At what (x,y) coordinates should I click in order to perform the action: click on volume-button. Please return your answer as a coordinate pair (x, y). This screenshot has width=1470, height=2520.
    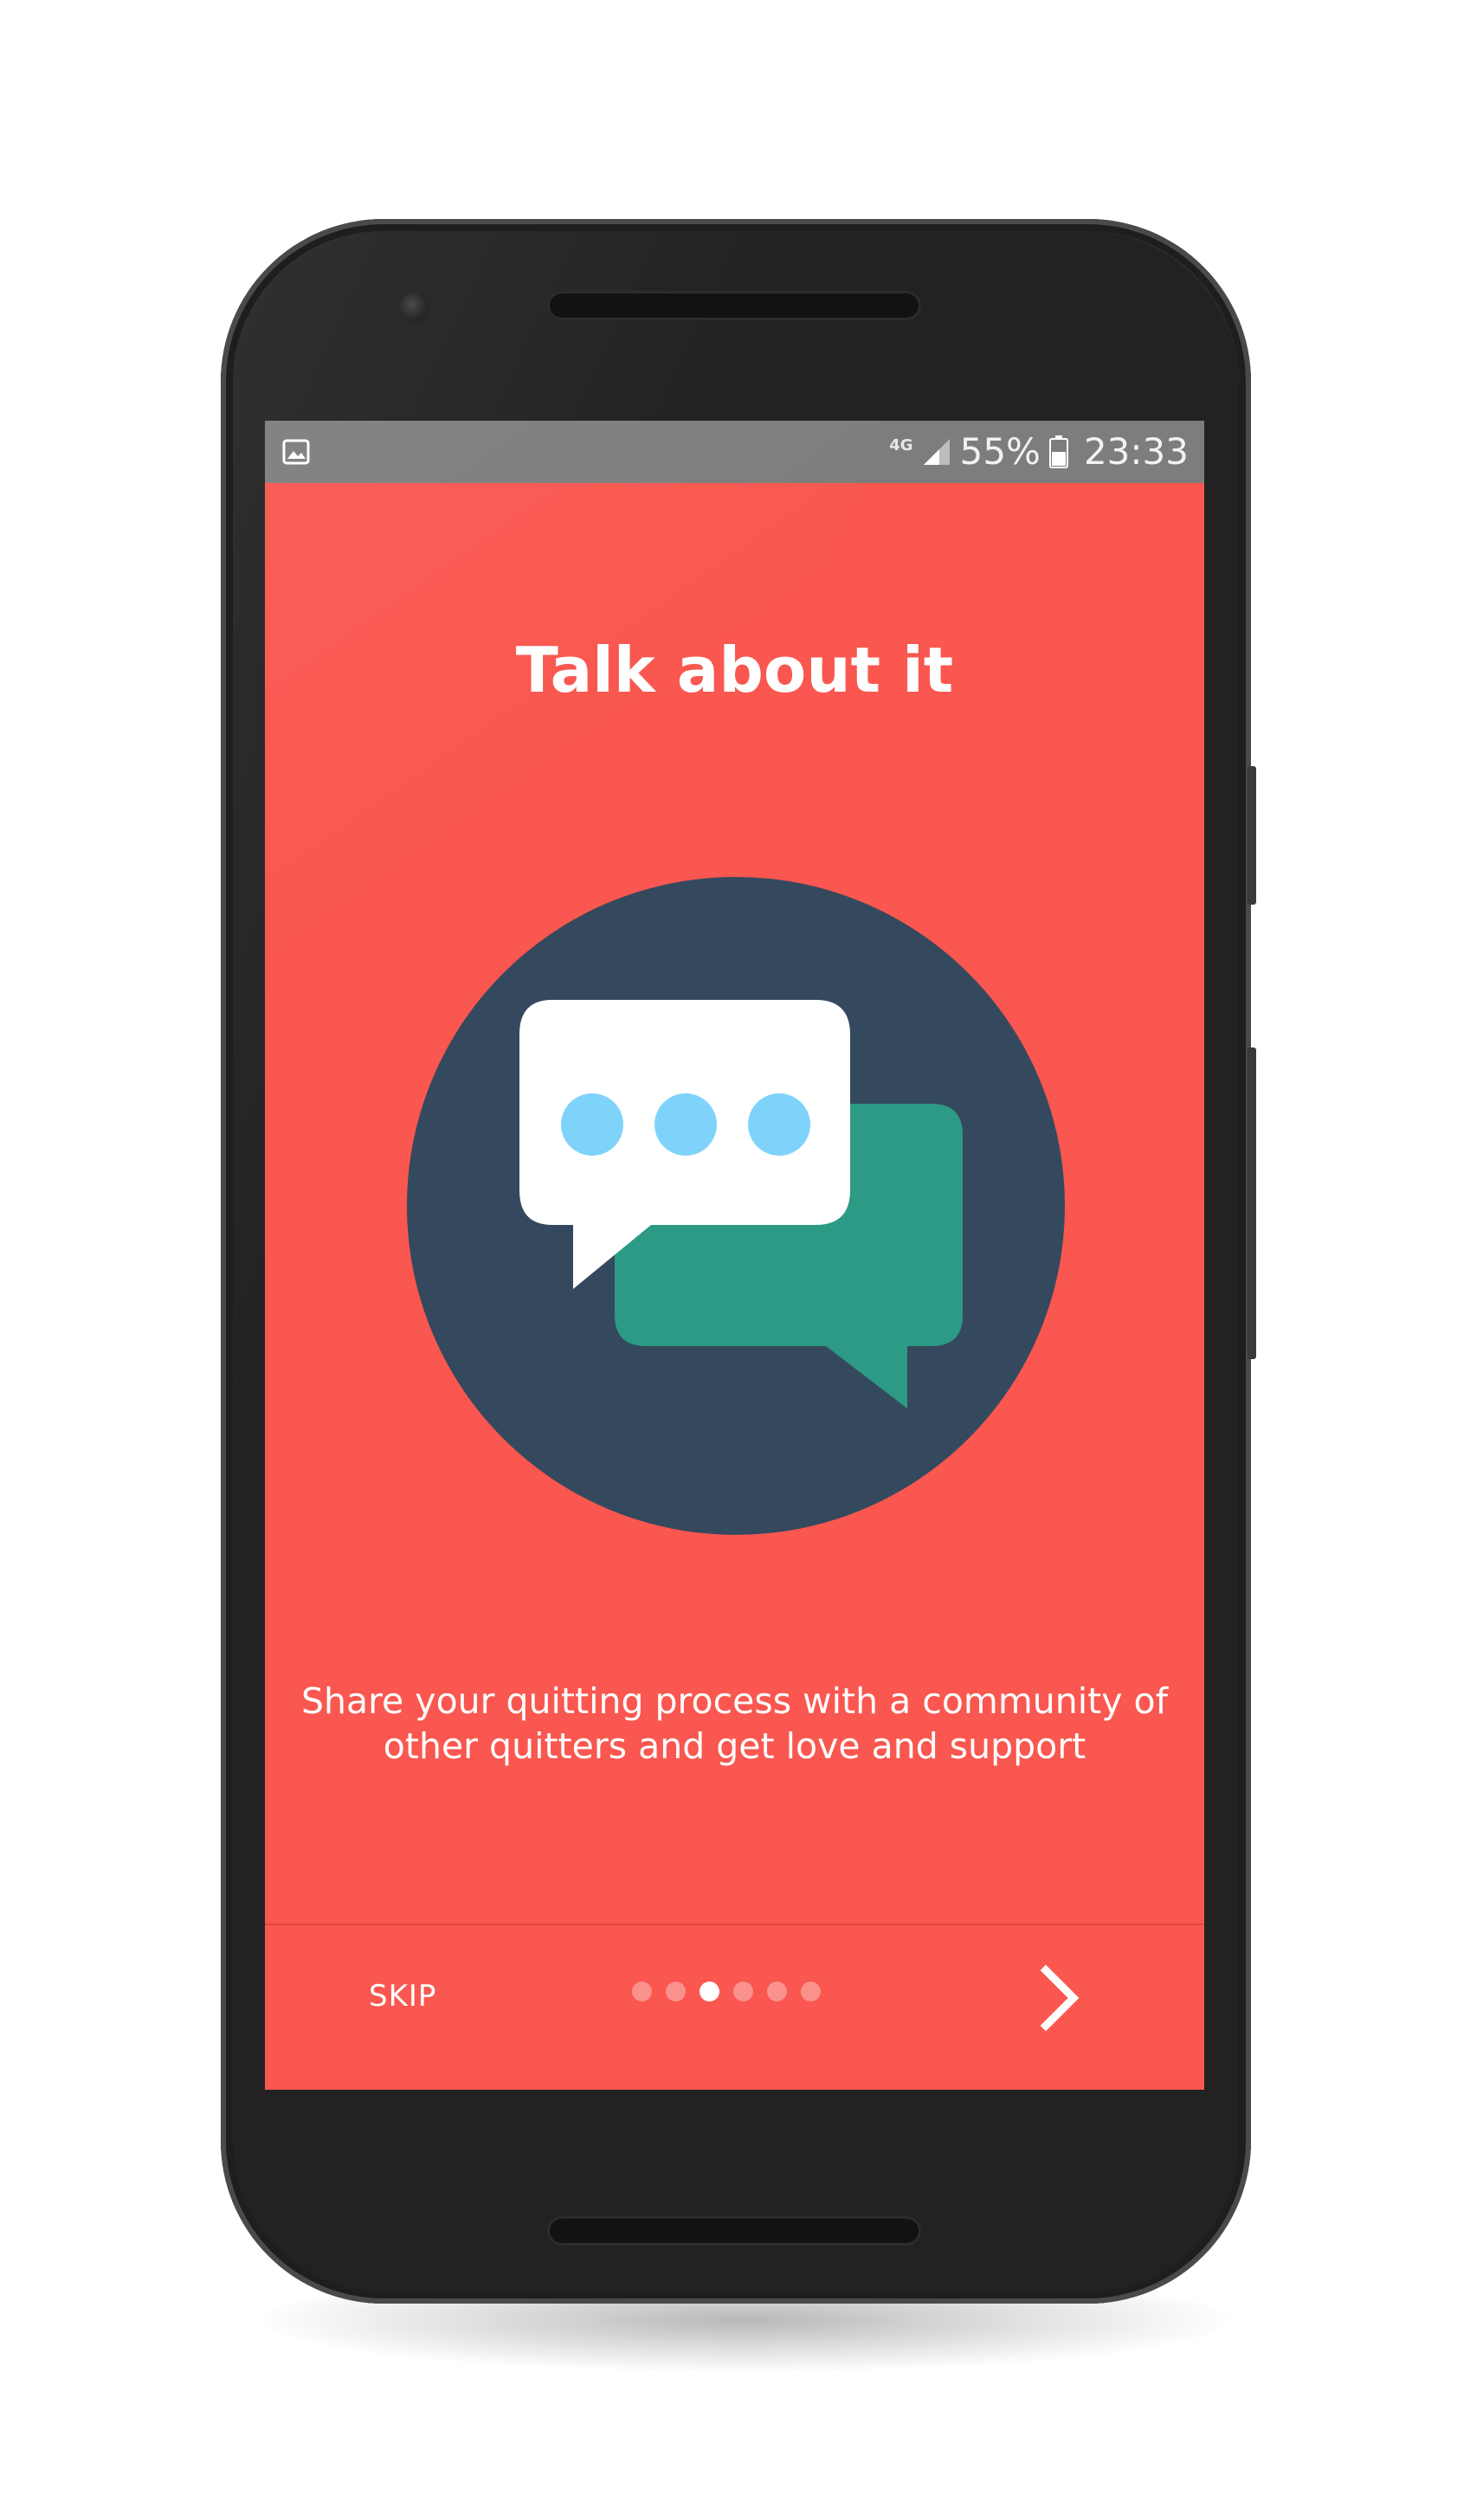
    Looking at the image, I should click on (1252, 1203).